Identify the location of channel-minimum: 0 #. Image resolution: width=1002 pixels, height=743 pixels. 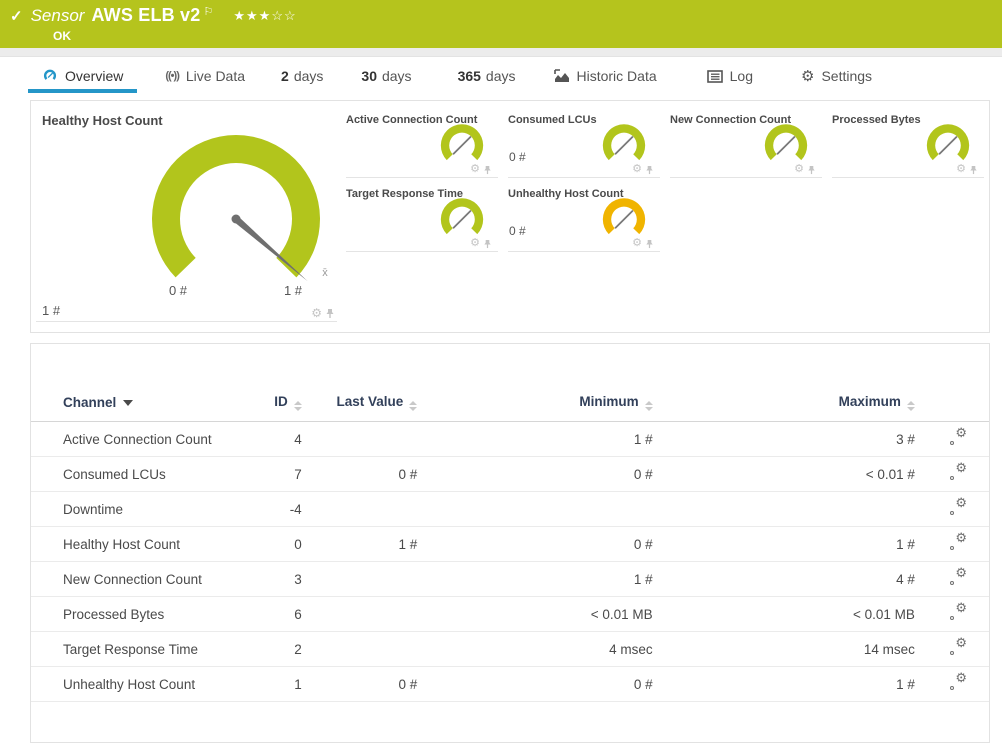
(543, 544).